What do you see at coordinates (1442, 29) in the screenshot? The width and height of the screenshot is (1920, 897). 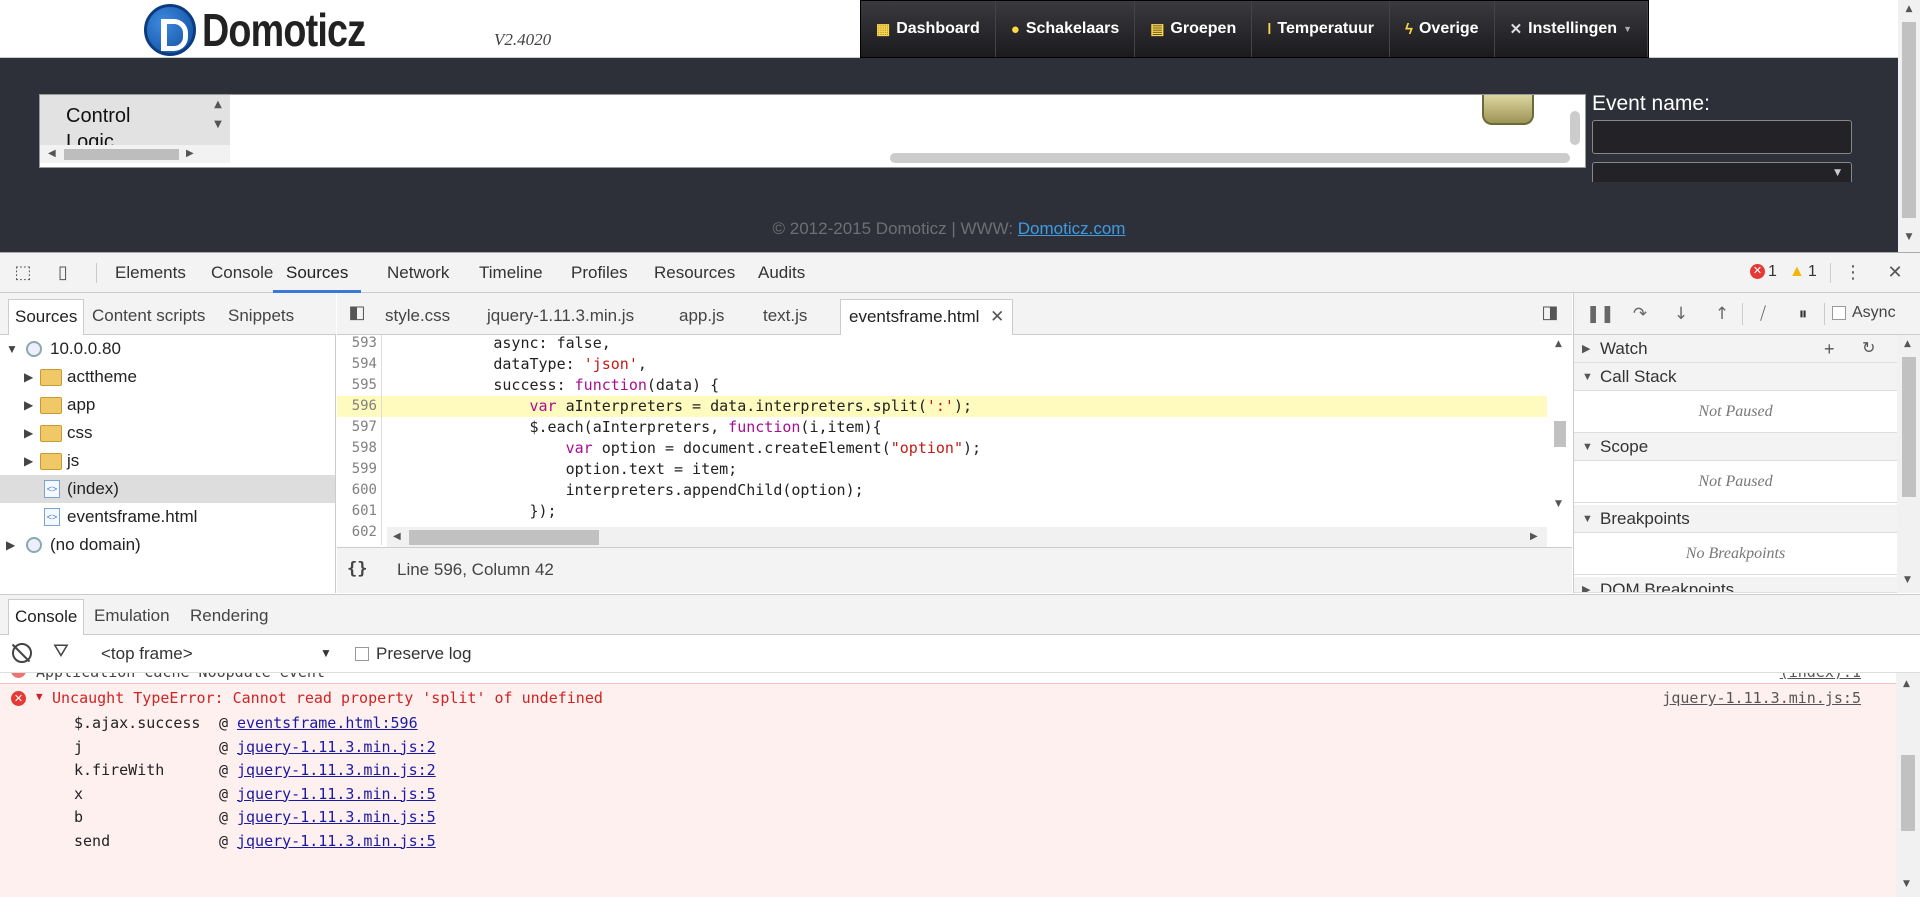 I see `nav-overige: ϟ Overige` at bounding box center [1442, 29].